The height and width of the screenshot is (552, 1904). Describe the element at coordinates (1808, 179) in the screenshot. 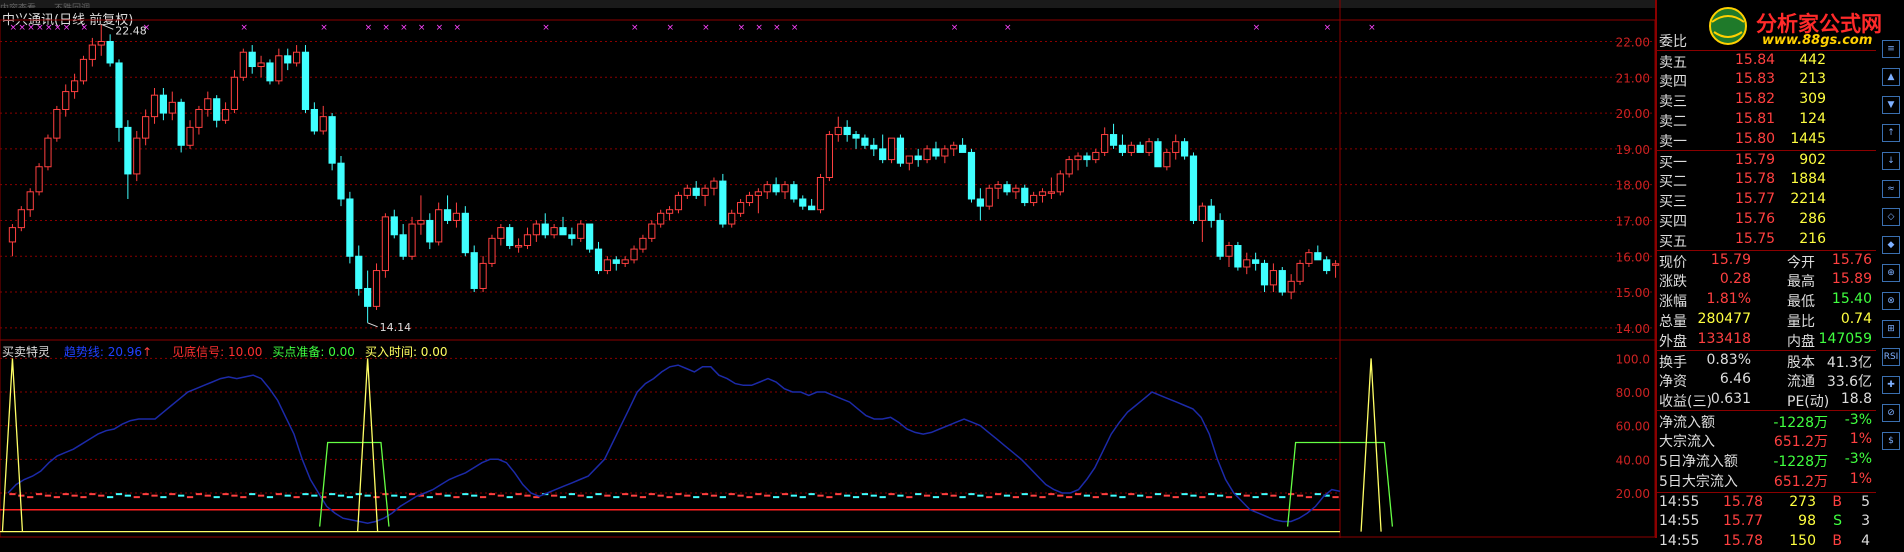

I see `bid-vol: 1884` at that location.